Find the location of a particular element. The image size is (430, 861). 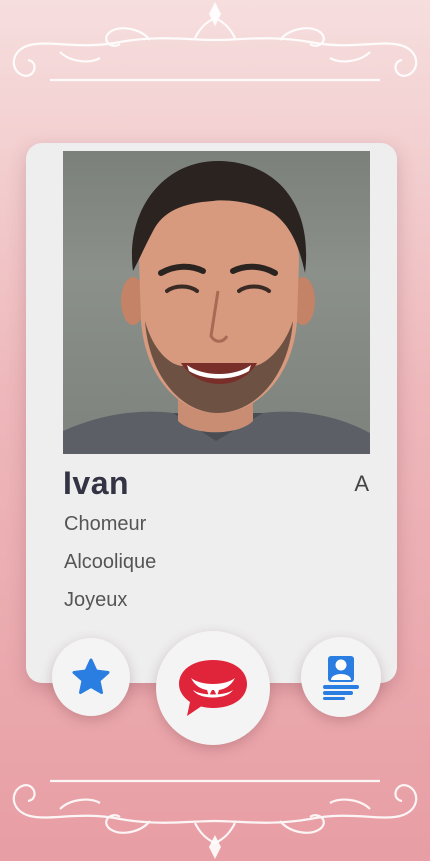

trait-item: Joyeux is located at coordinates (96, 600).